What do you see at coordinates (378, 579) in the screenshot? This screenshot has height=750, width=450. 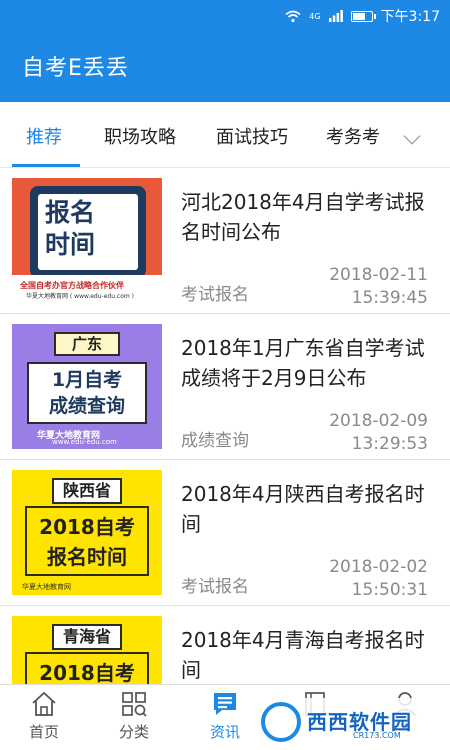 I see `article-timestamp: 2018-02-02 15:50:31` at bounding box center [378, 579].